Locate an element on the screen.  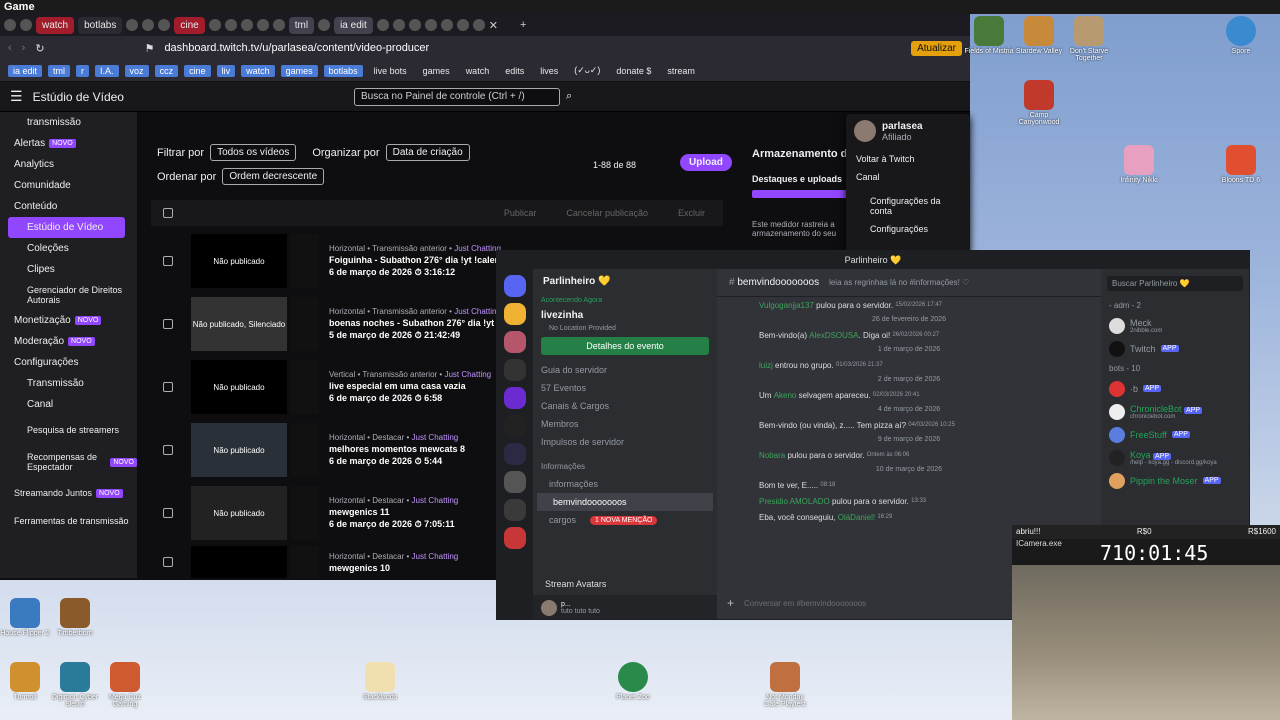
row-title: mewgenics 10 is located at coordinates (393, 568).